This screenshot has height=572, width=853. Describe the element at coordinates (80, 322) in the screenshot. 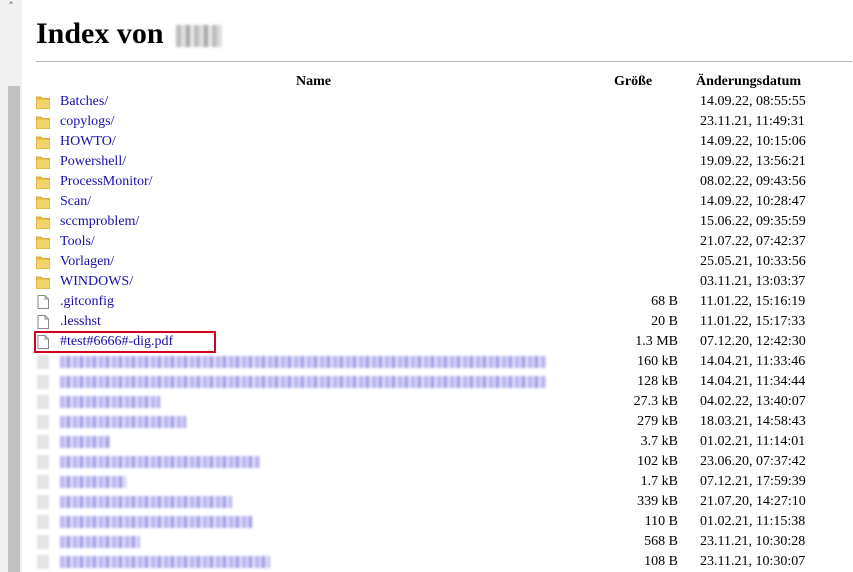

I see `file-link: .lesshst` at that location.